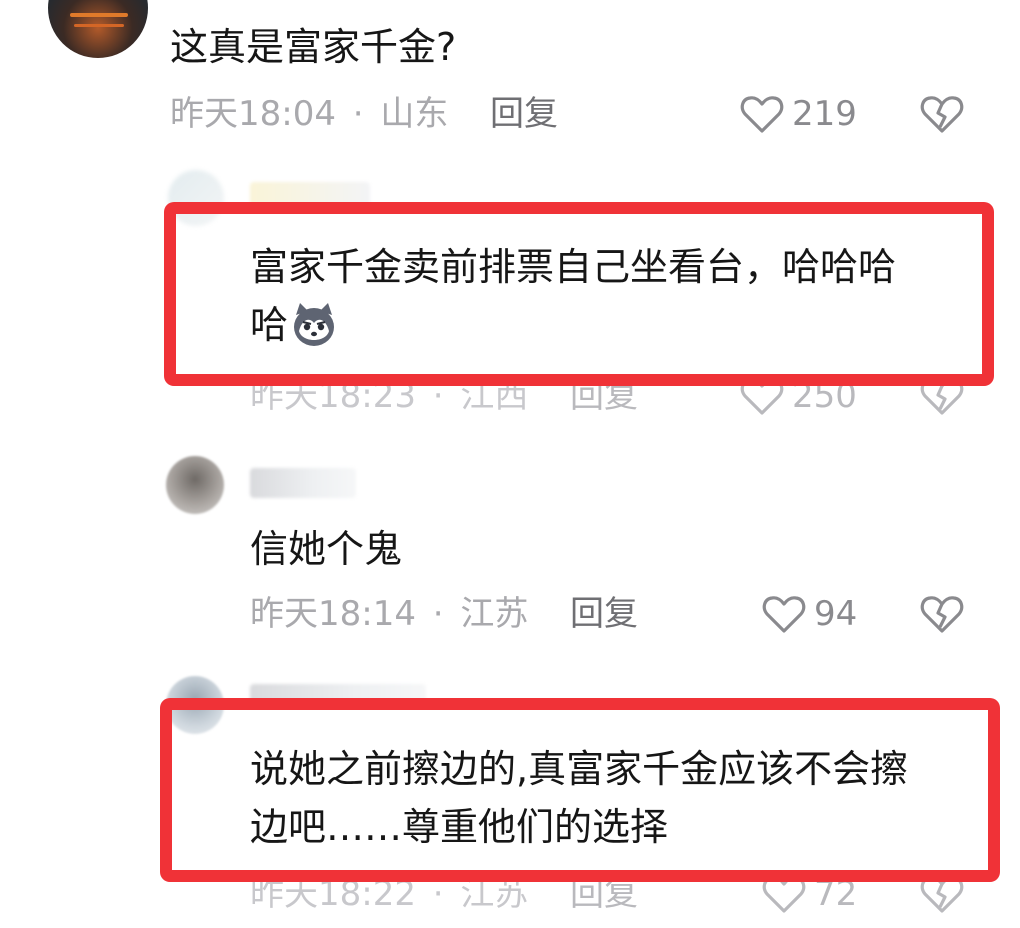 This screenshot has height=928, width=1020. What do you see at coordinates (253, 114) in the screenshot?
I see `comment-time: 昨天18:04` at bounding box center [253, 114].